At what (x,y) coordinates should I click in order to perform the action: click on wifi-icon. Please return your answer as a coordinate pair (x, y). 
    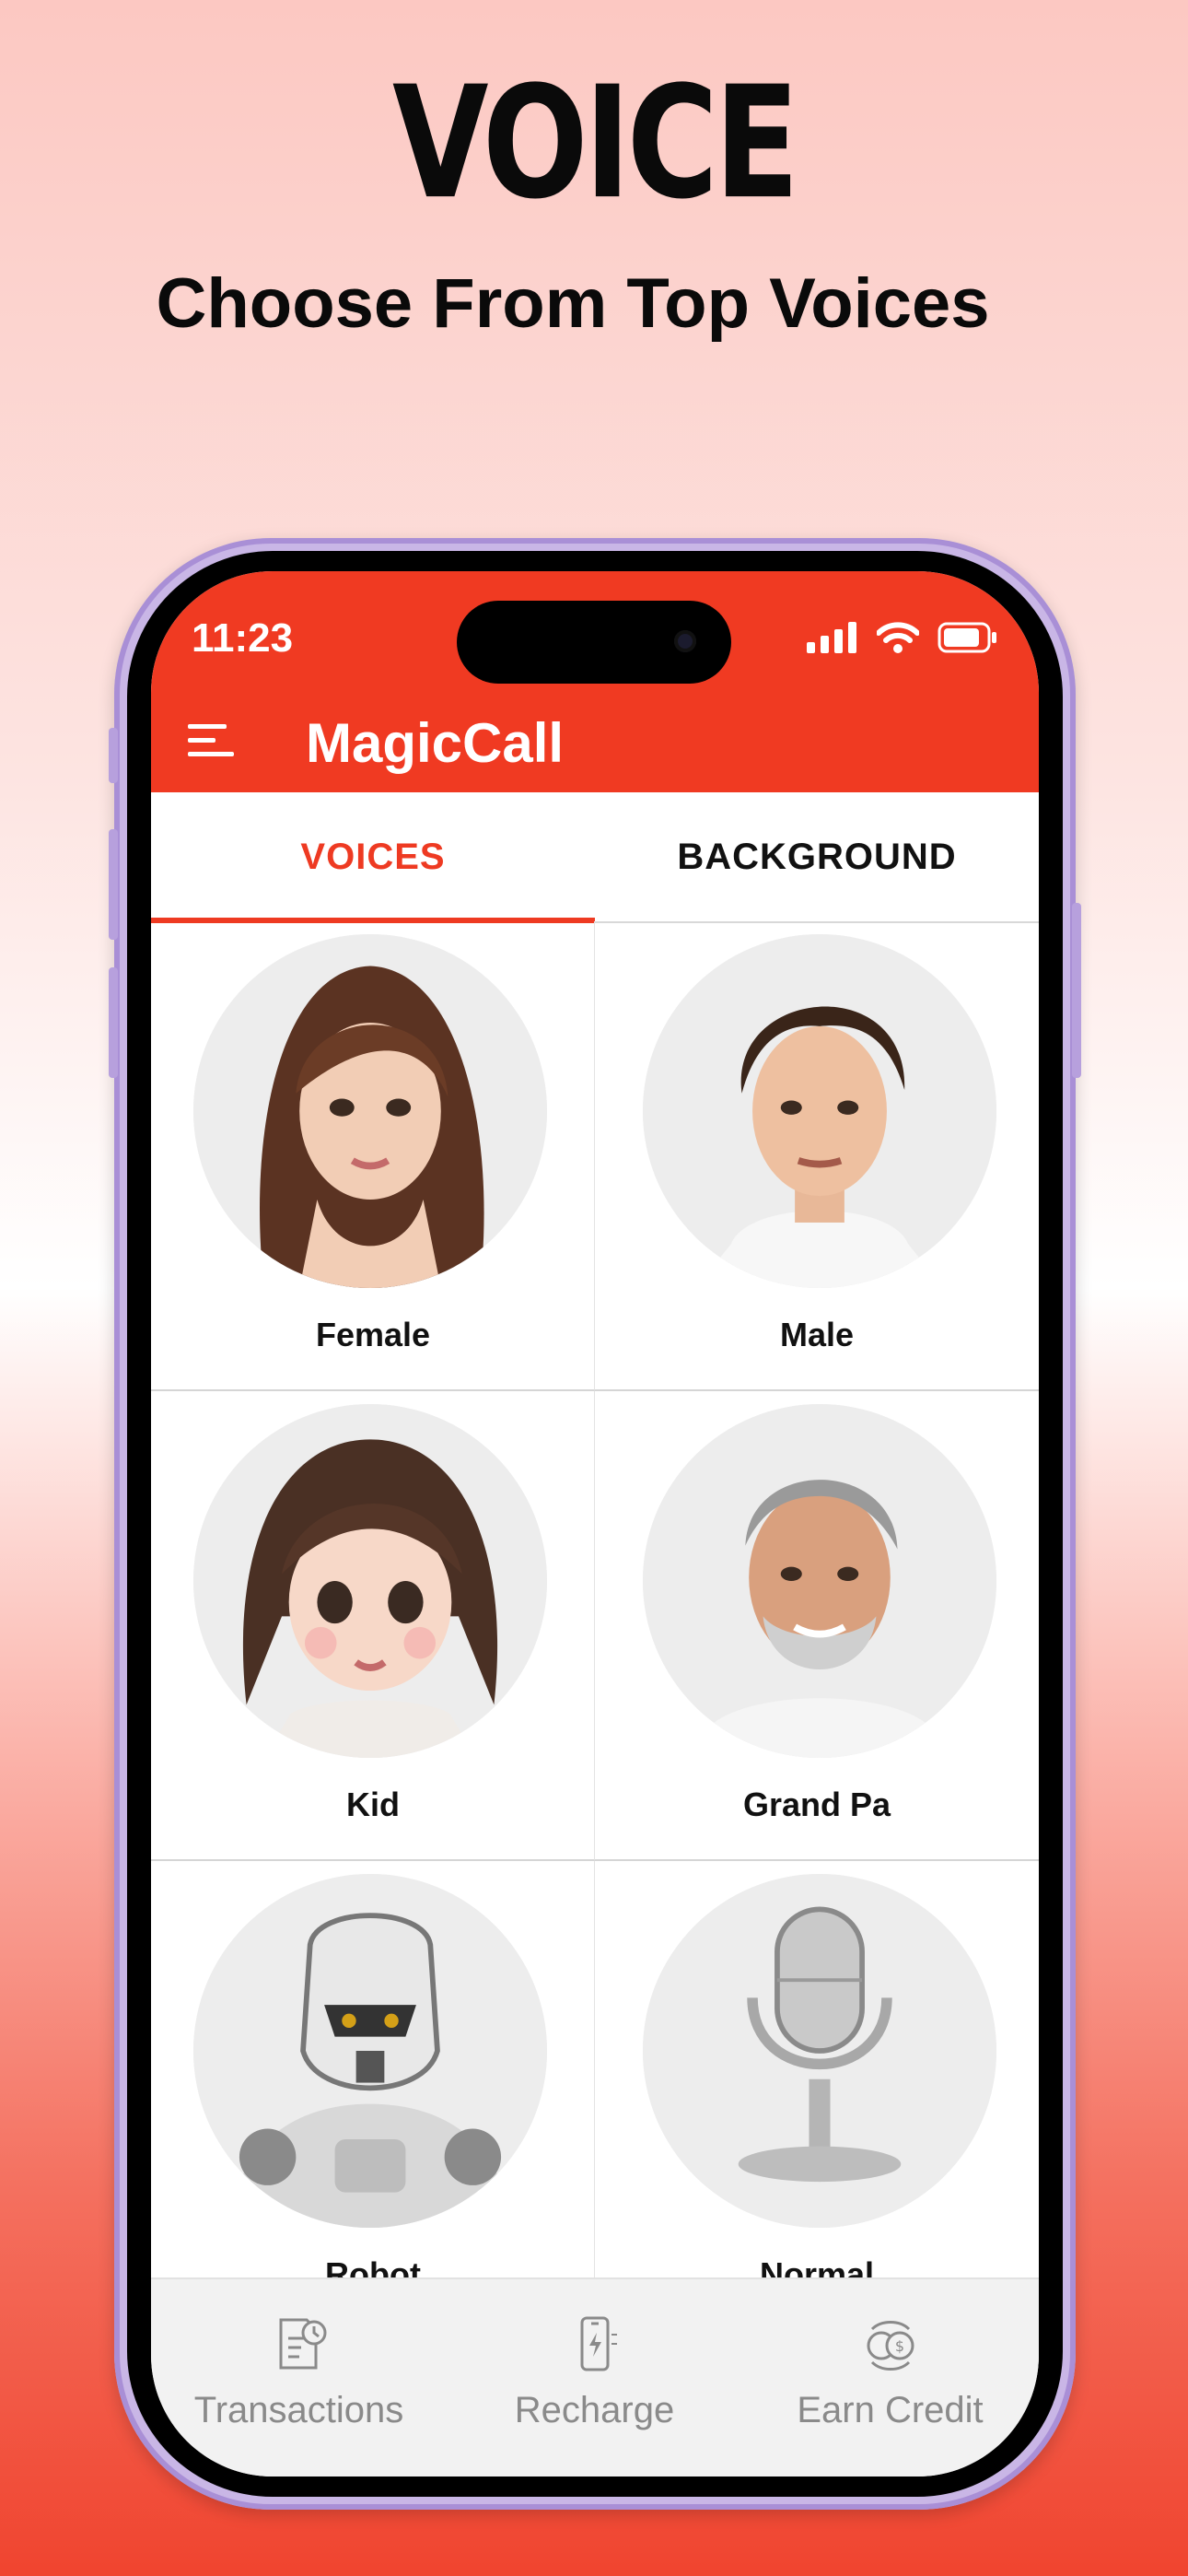
    Looking at the image, I should click on (898, 637).